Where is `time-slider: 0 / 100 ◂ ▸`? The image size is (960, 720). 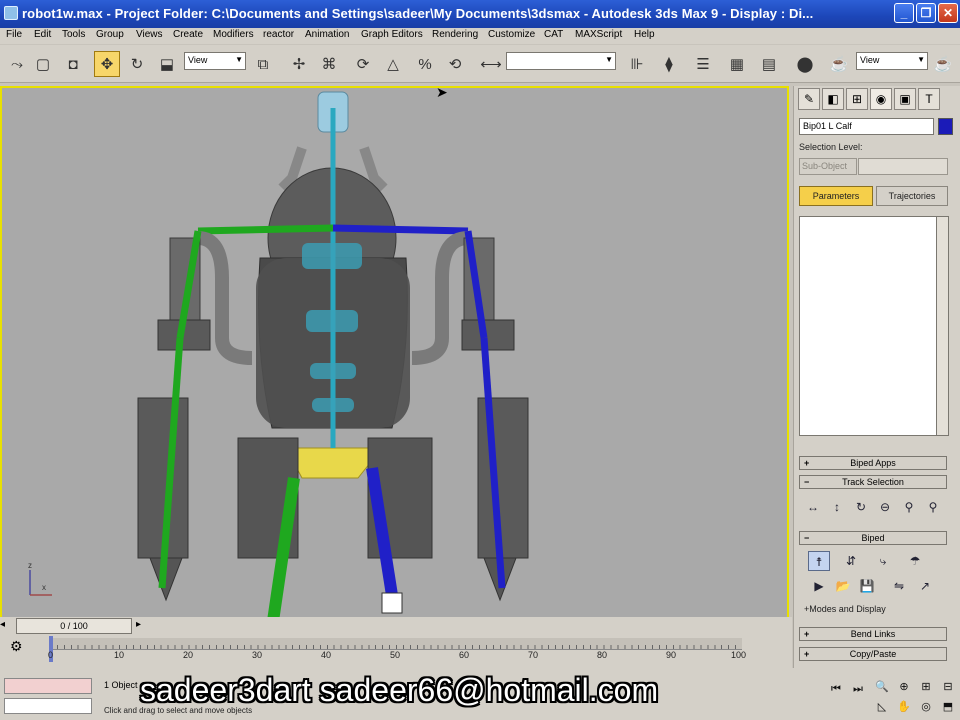
time-slider: 0 / 100 ◂ ▸ is located at coordinates (396, 626).